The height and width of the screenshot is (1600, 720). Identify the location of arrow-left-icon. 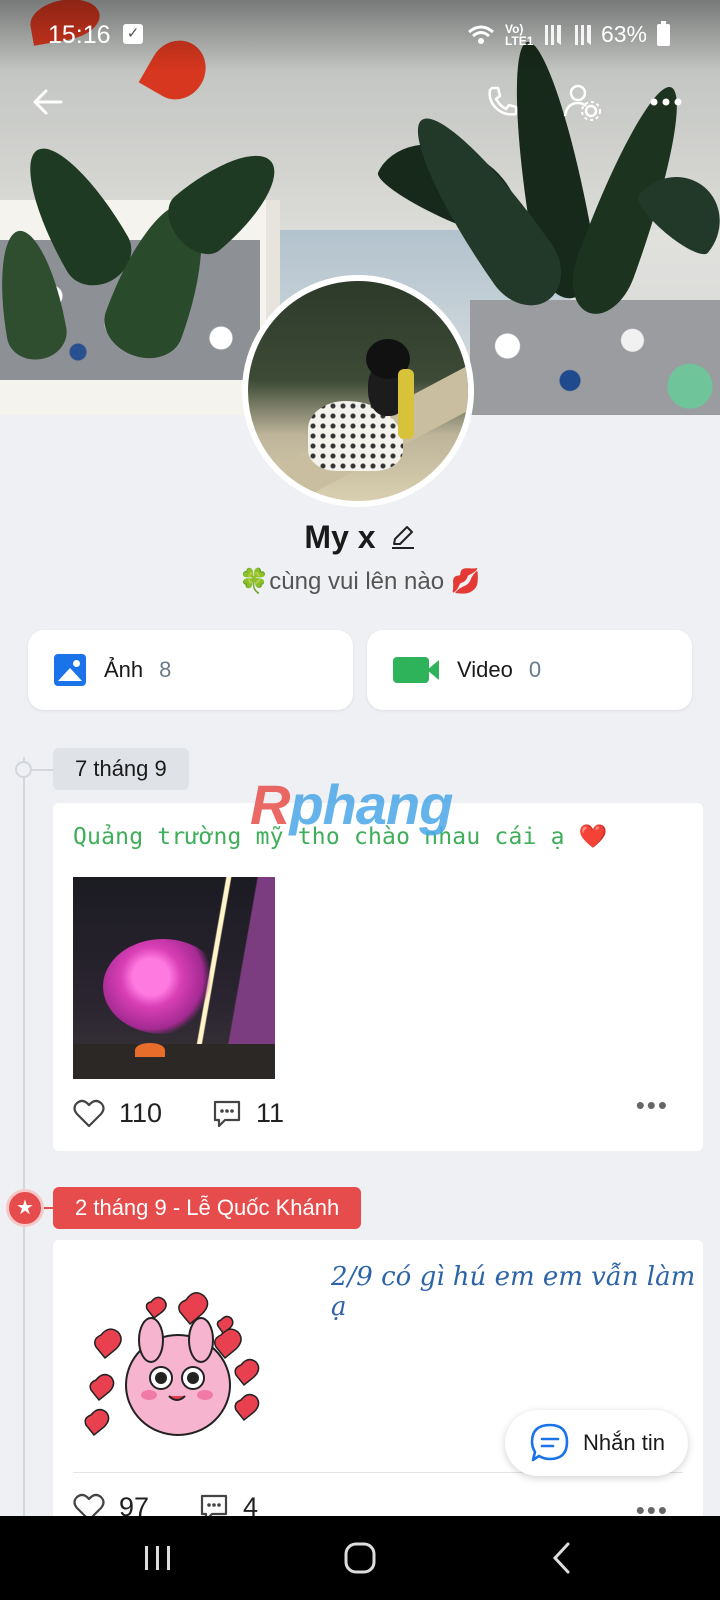
(47, 102).